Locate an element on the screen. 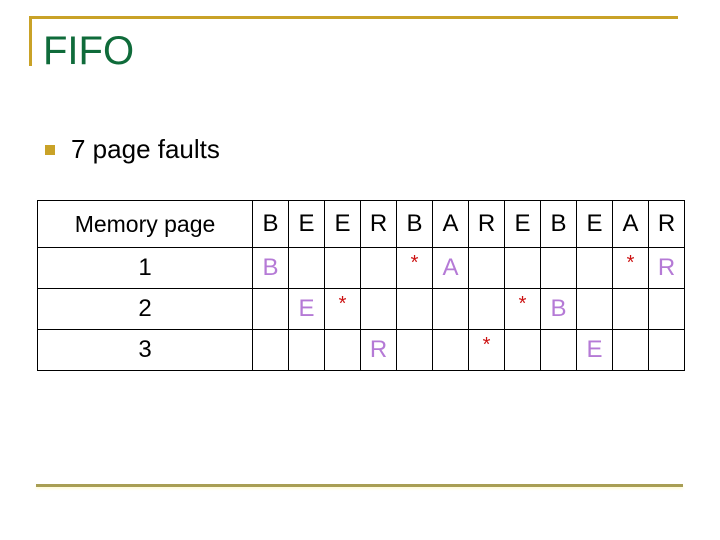 The height and width of the screenshot is (540, 720). frame-label: 3 is located at coordinates (145, 350).